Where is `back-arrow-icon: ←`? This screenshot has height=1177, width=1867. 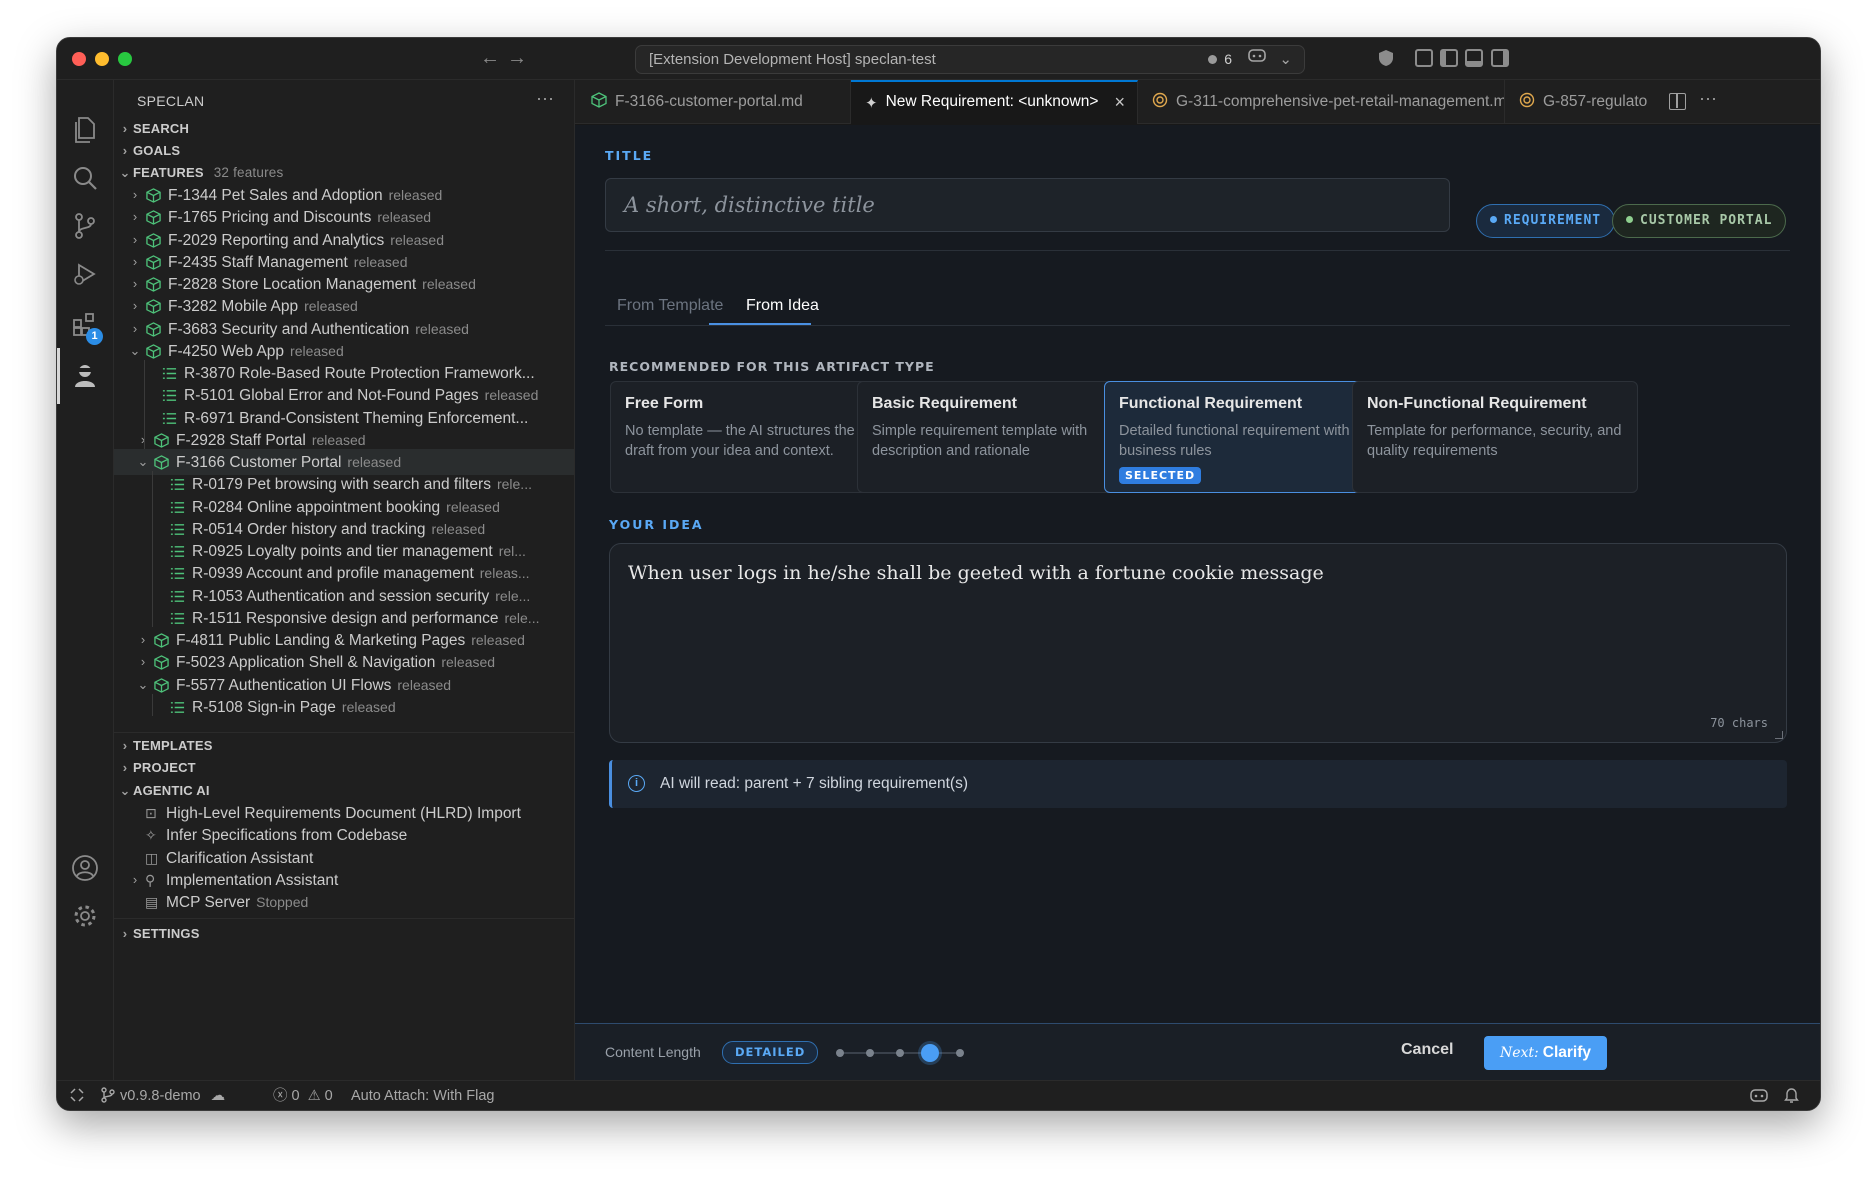 back-arrow-icon: ← is located at coordinates (490, 58).